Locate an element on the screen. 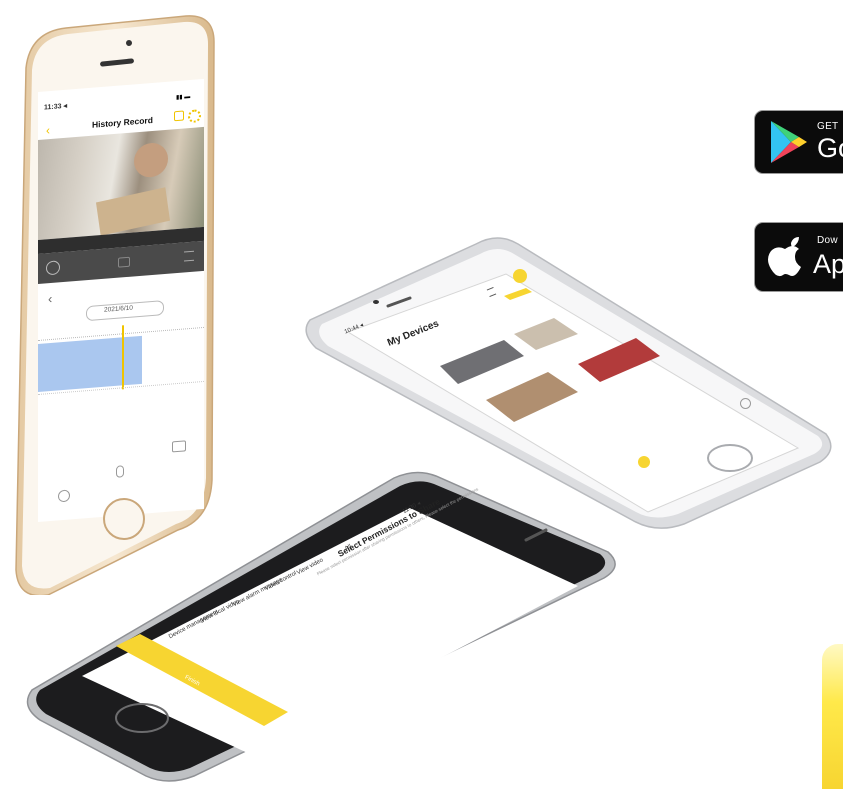 The width and height of the screenshot is (843, 789). add-device-icon is located at coordinates (520, 276).